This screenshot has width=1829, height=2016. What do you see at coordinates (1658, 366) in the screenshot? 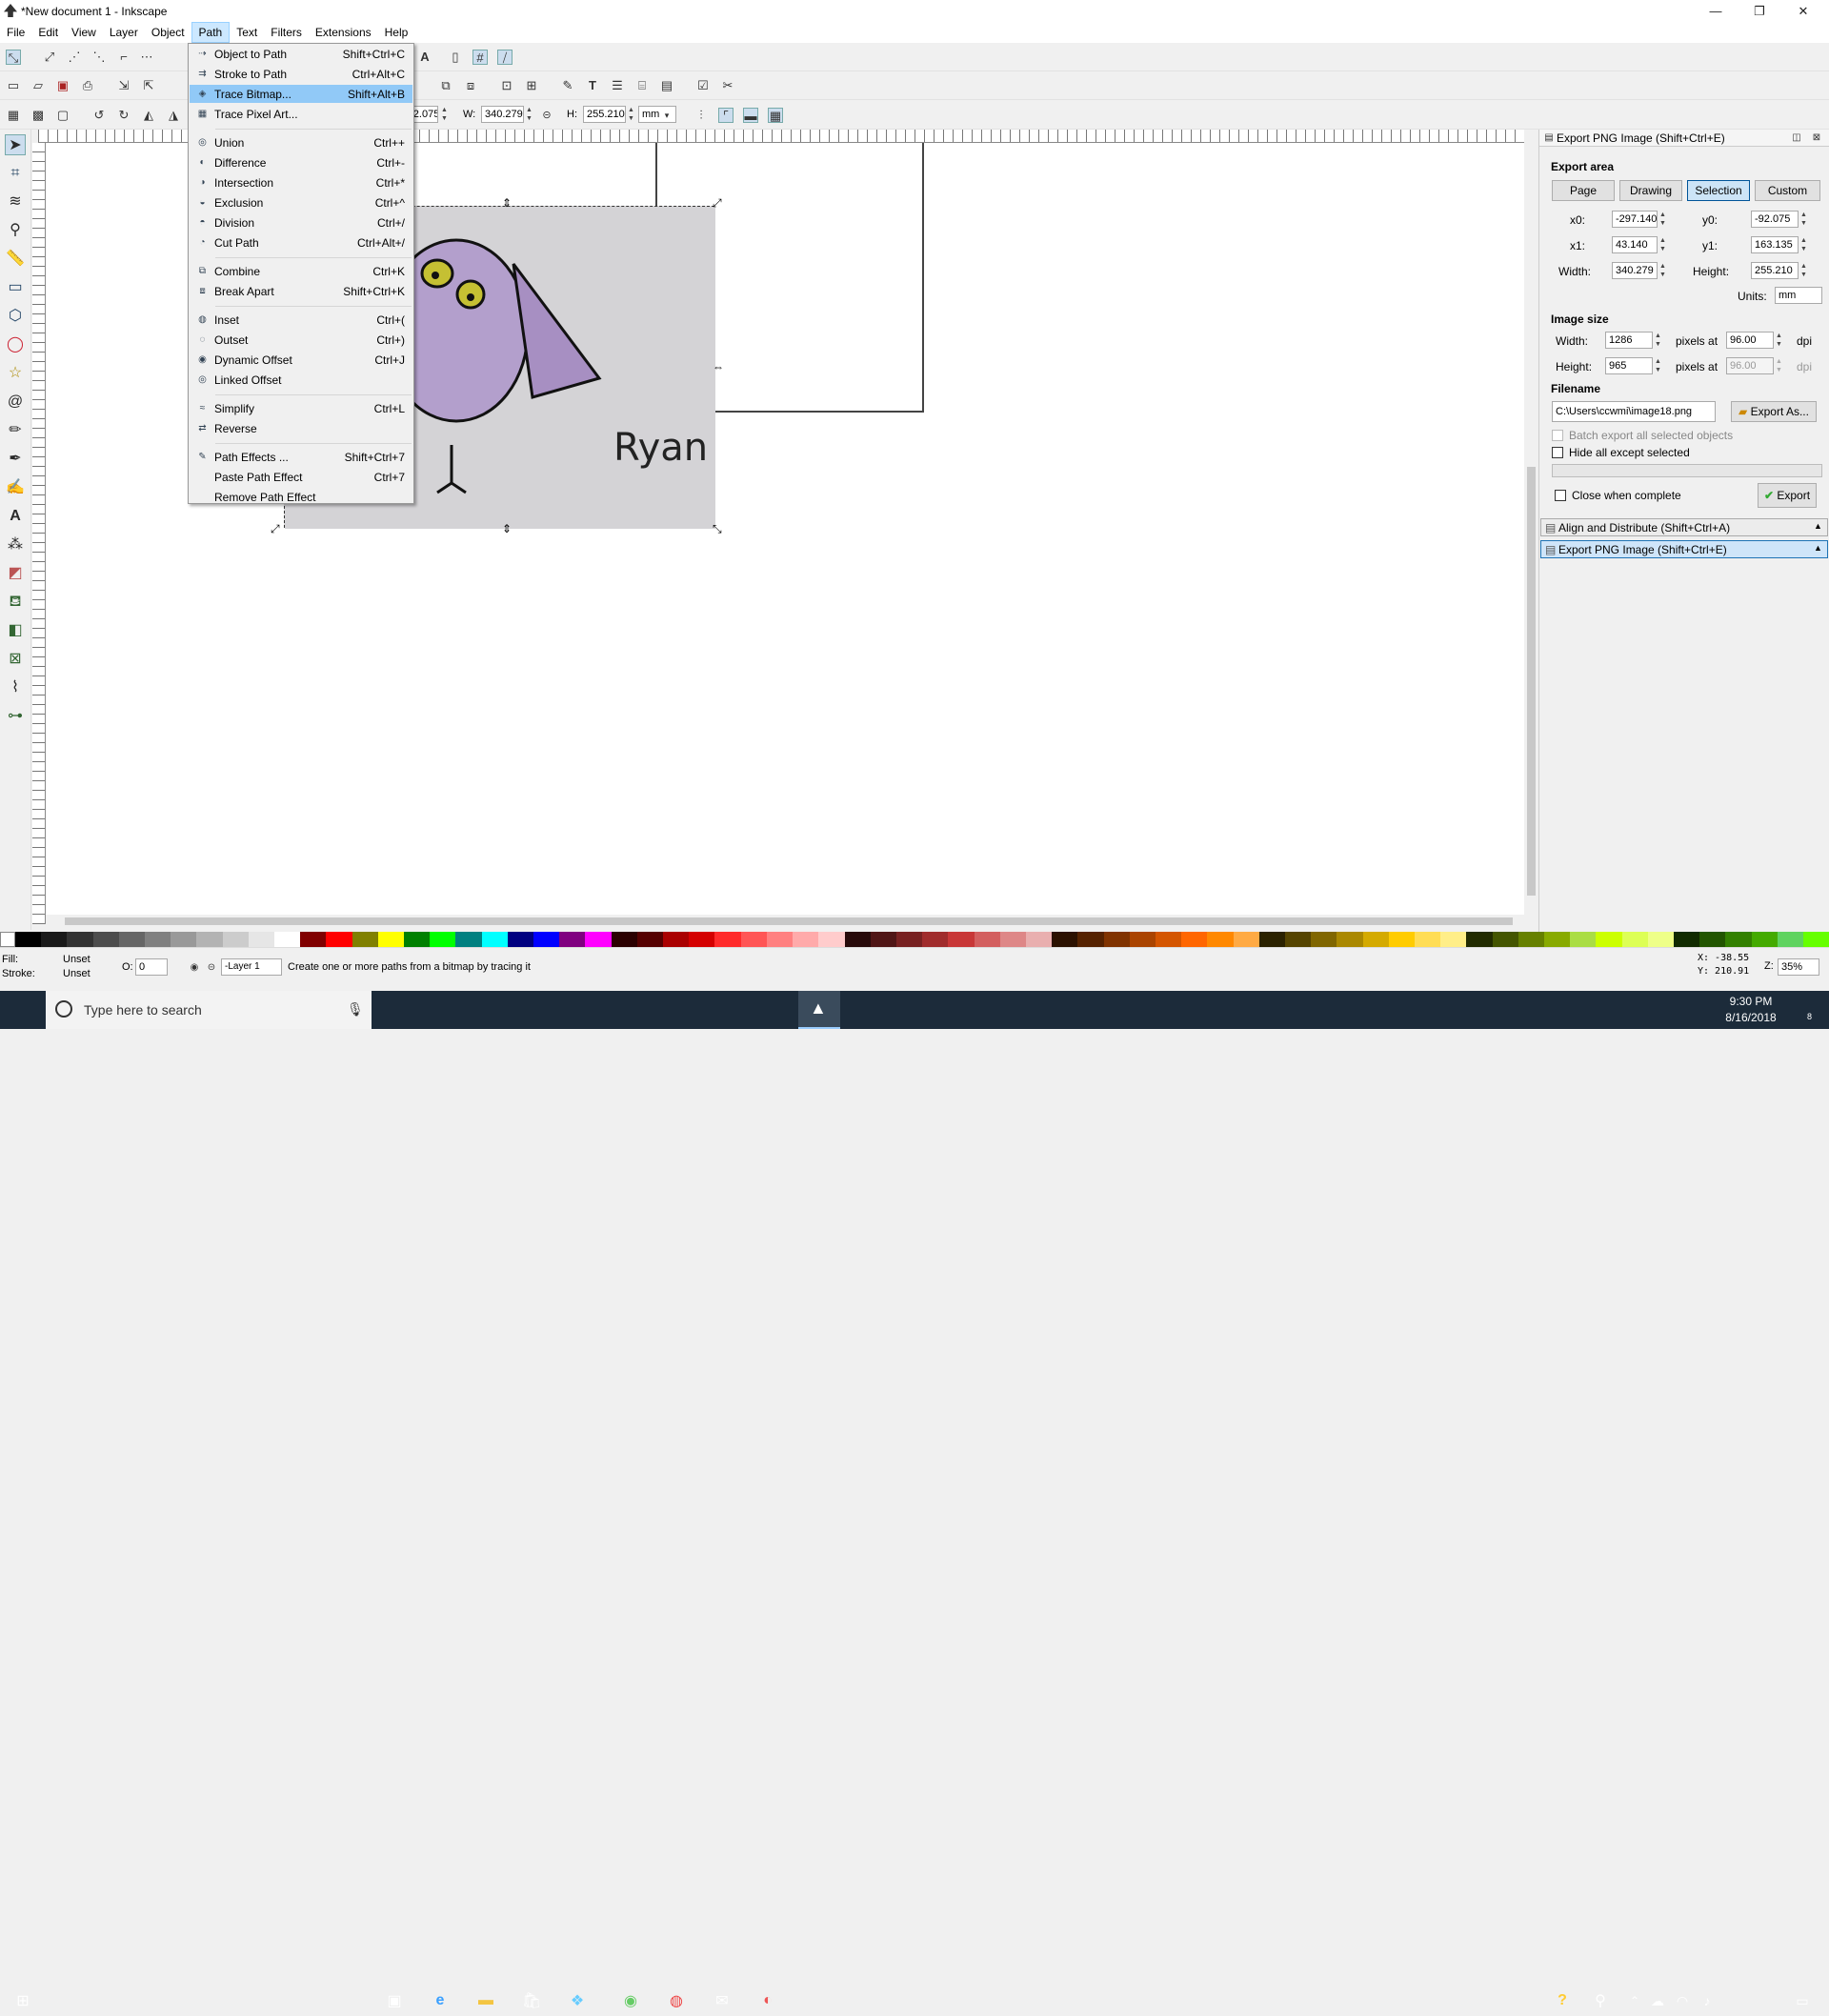
I see `img-height-spinner: ▲ ▼` at bounding box center [1658, 366].